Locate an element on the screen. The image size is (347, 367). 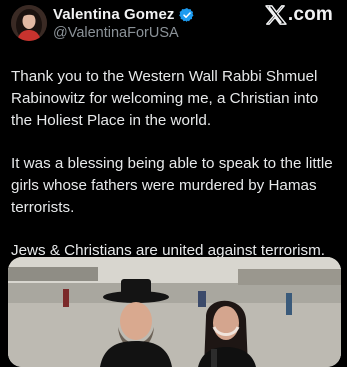
author-display-name: Valentina Gomez is located at coordinates (114, 14).